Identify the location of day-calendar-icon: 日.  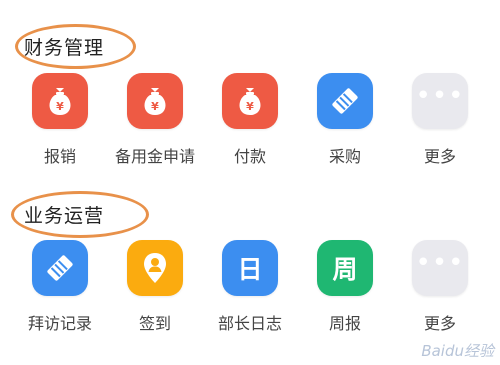
(250, 269).